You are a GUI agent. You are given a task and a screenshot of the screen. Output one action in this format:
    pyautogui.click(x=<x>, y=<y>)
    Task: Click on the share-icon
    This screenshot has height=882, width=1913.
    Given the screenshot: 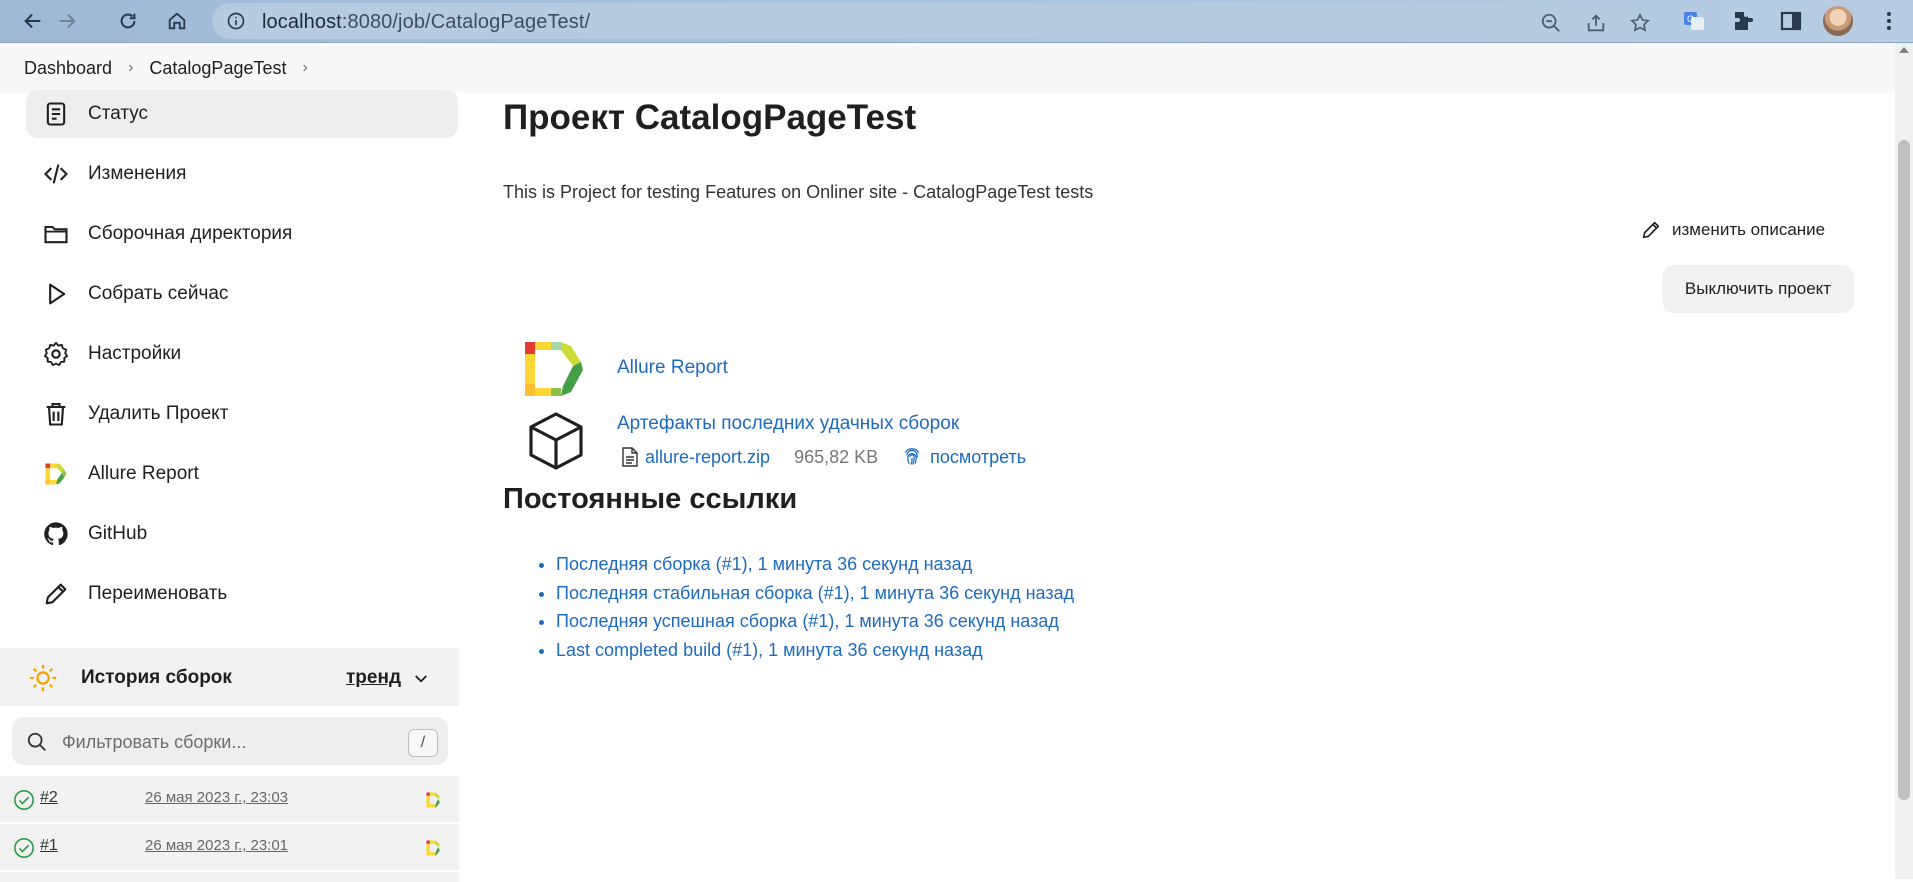 What is the action you would take?
    pyautogui.click(x=1596, y=23)
    